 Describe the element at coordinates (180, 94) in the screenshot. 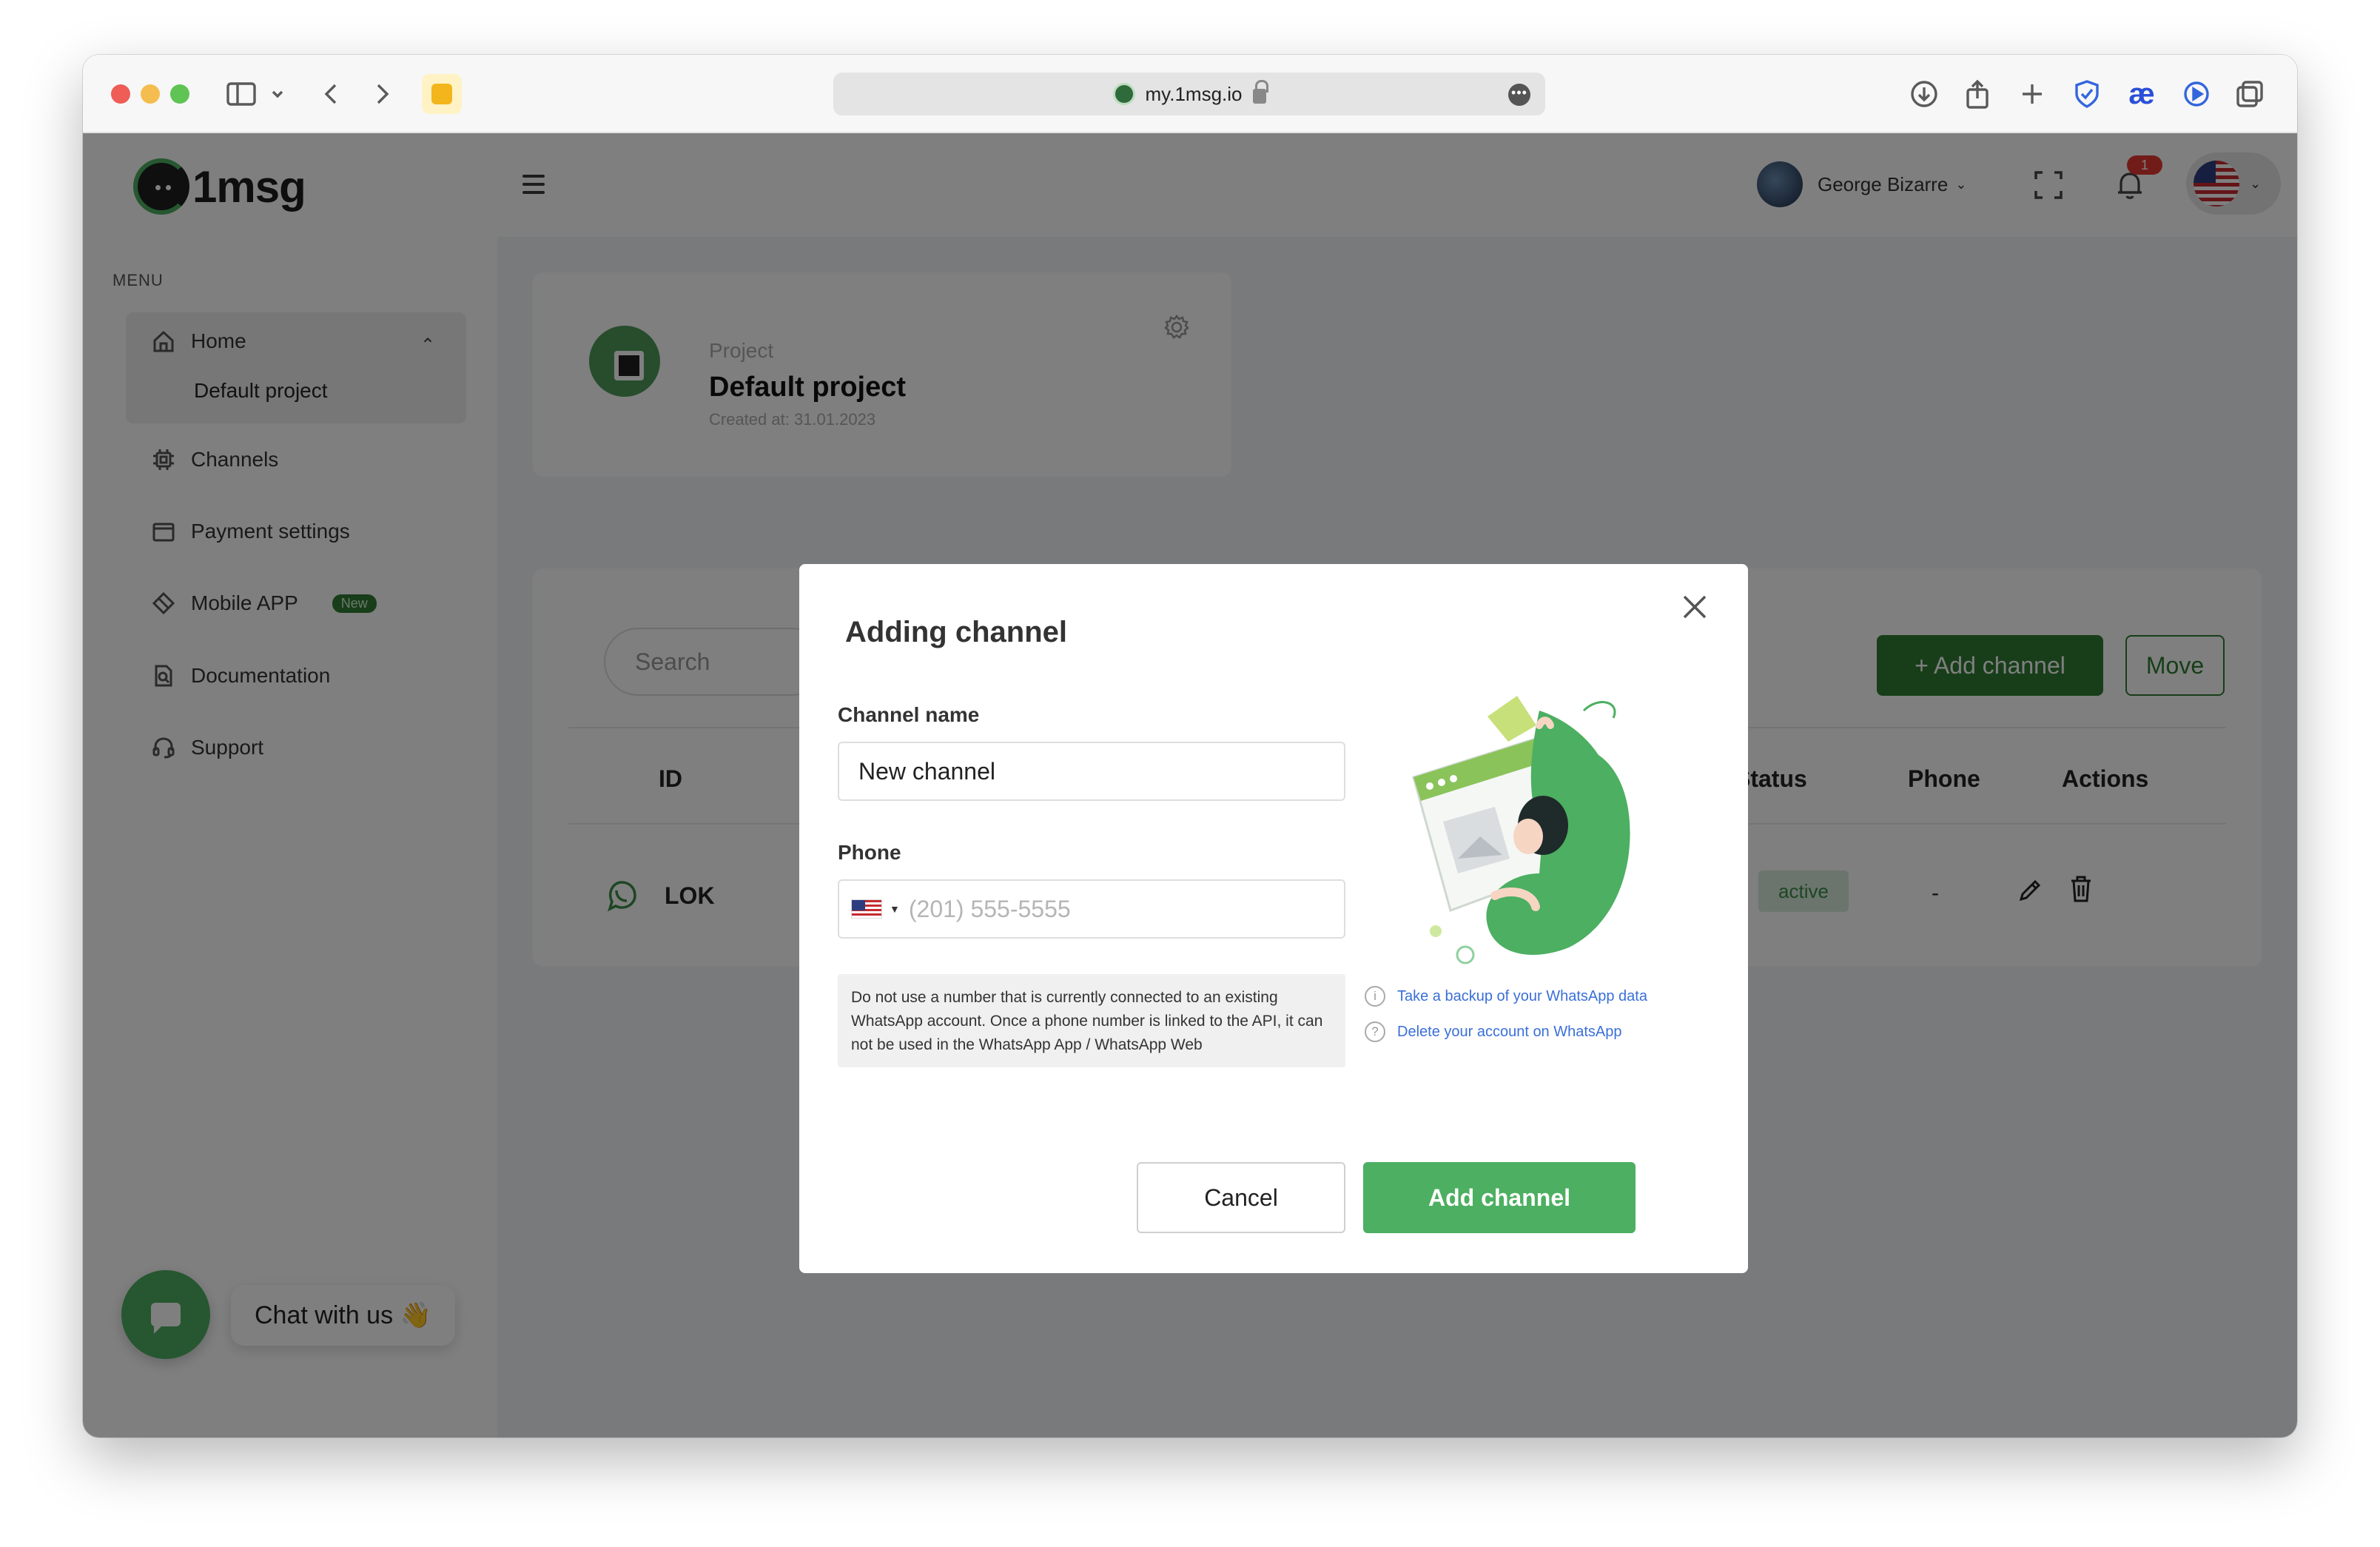

I see `zoom-window-button` at that location.